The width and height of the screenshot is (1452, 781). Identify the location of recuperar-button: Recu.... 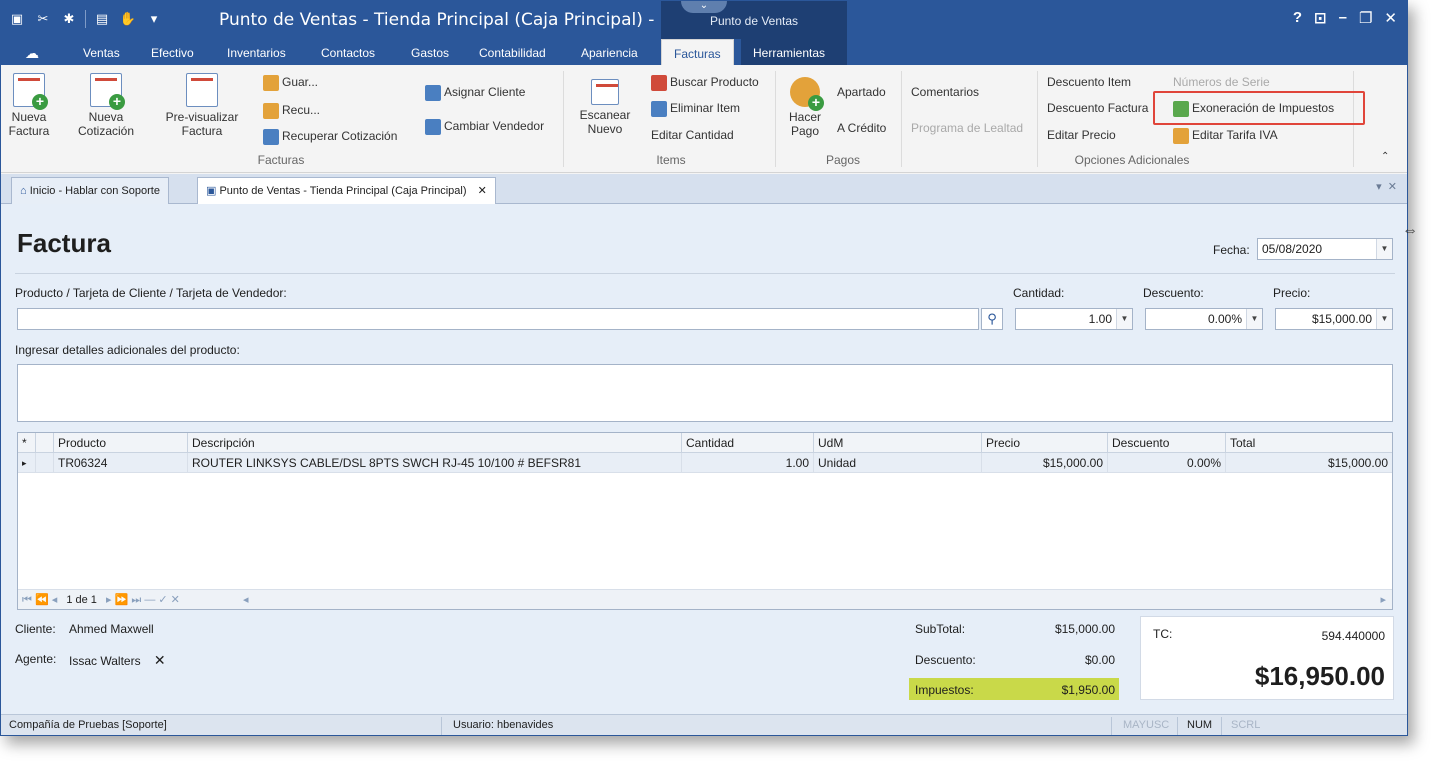
(291, 111).